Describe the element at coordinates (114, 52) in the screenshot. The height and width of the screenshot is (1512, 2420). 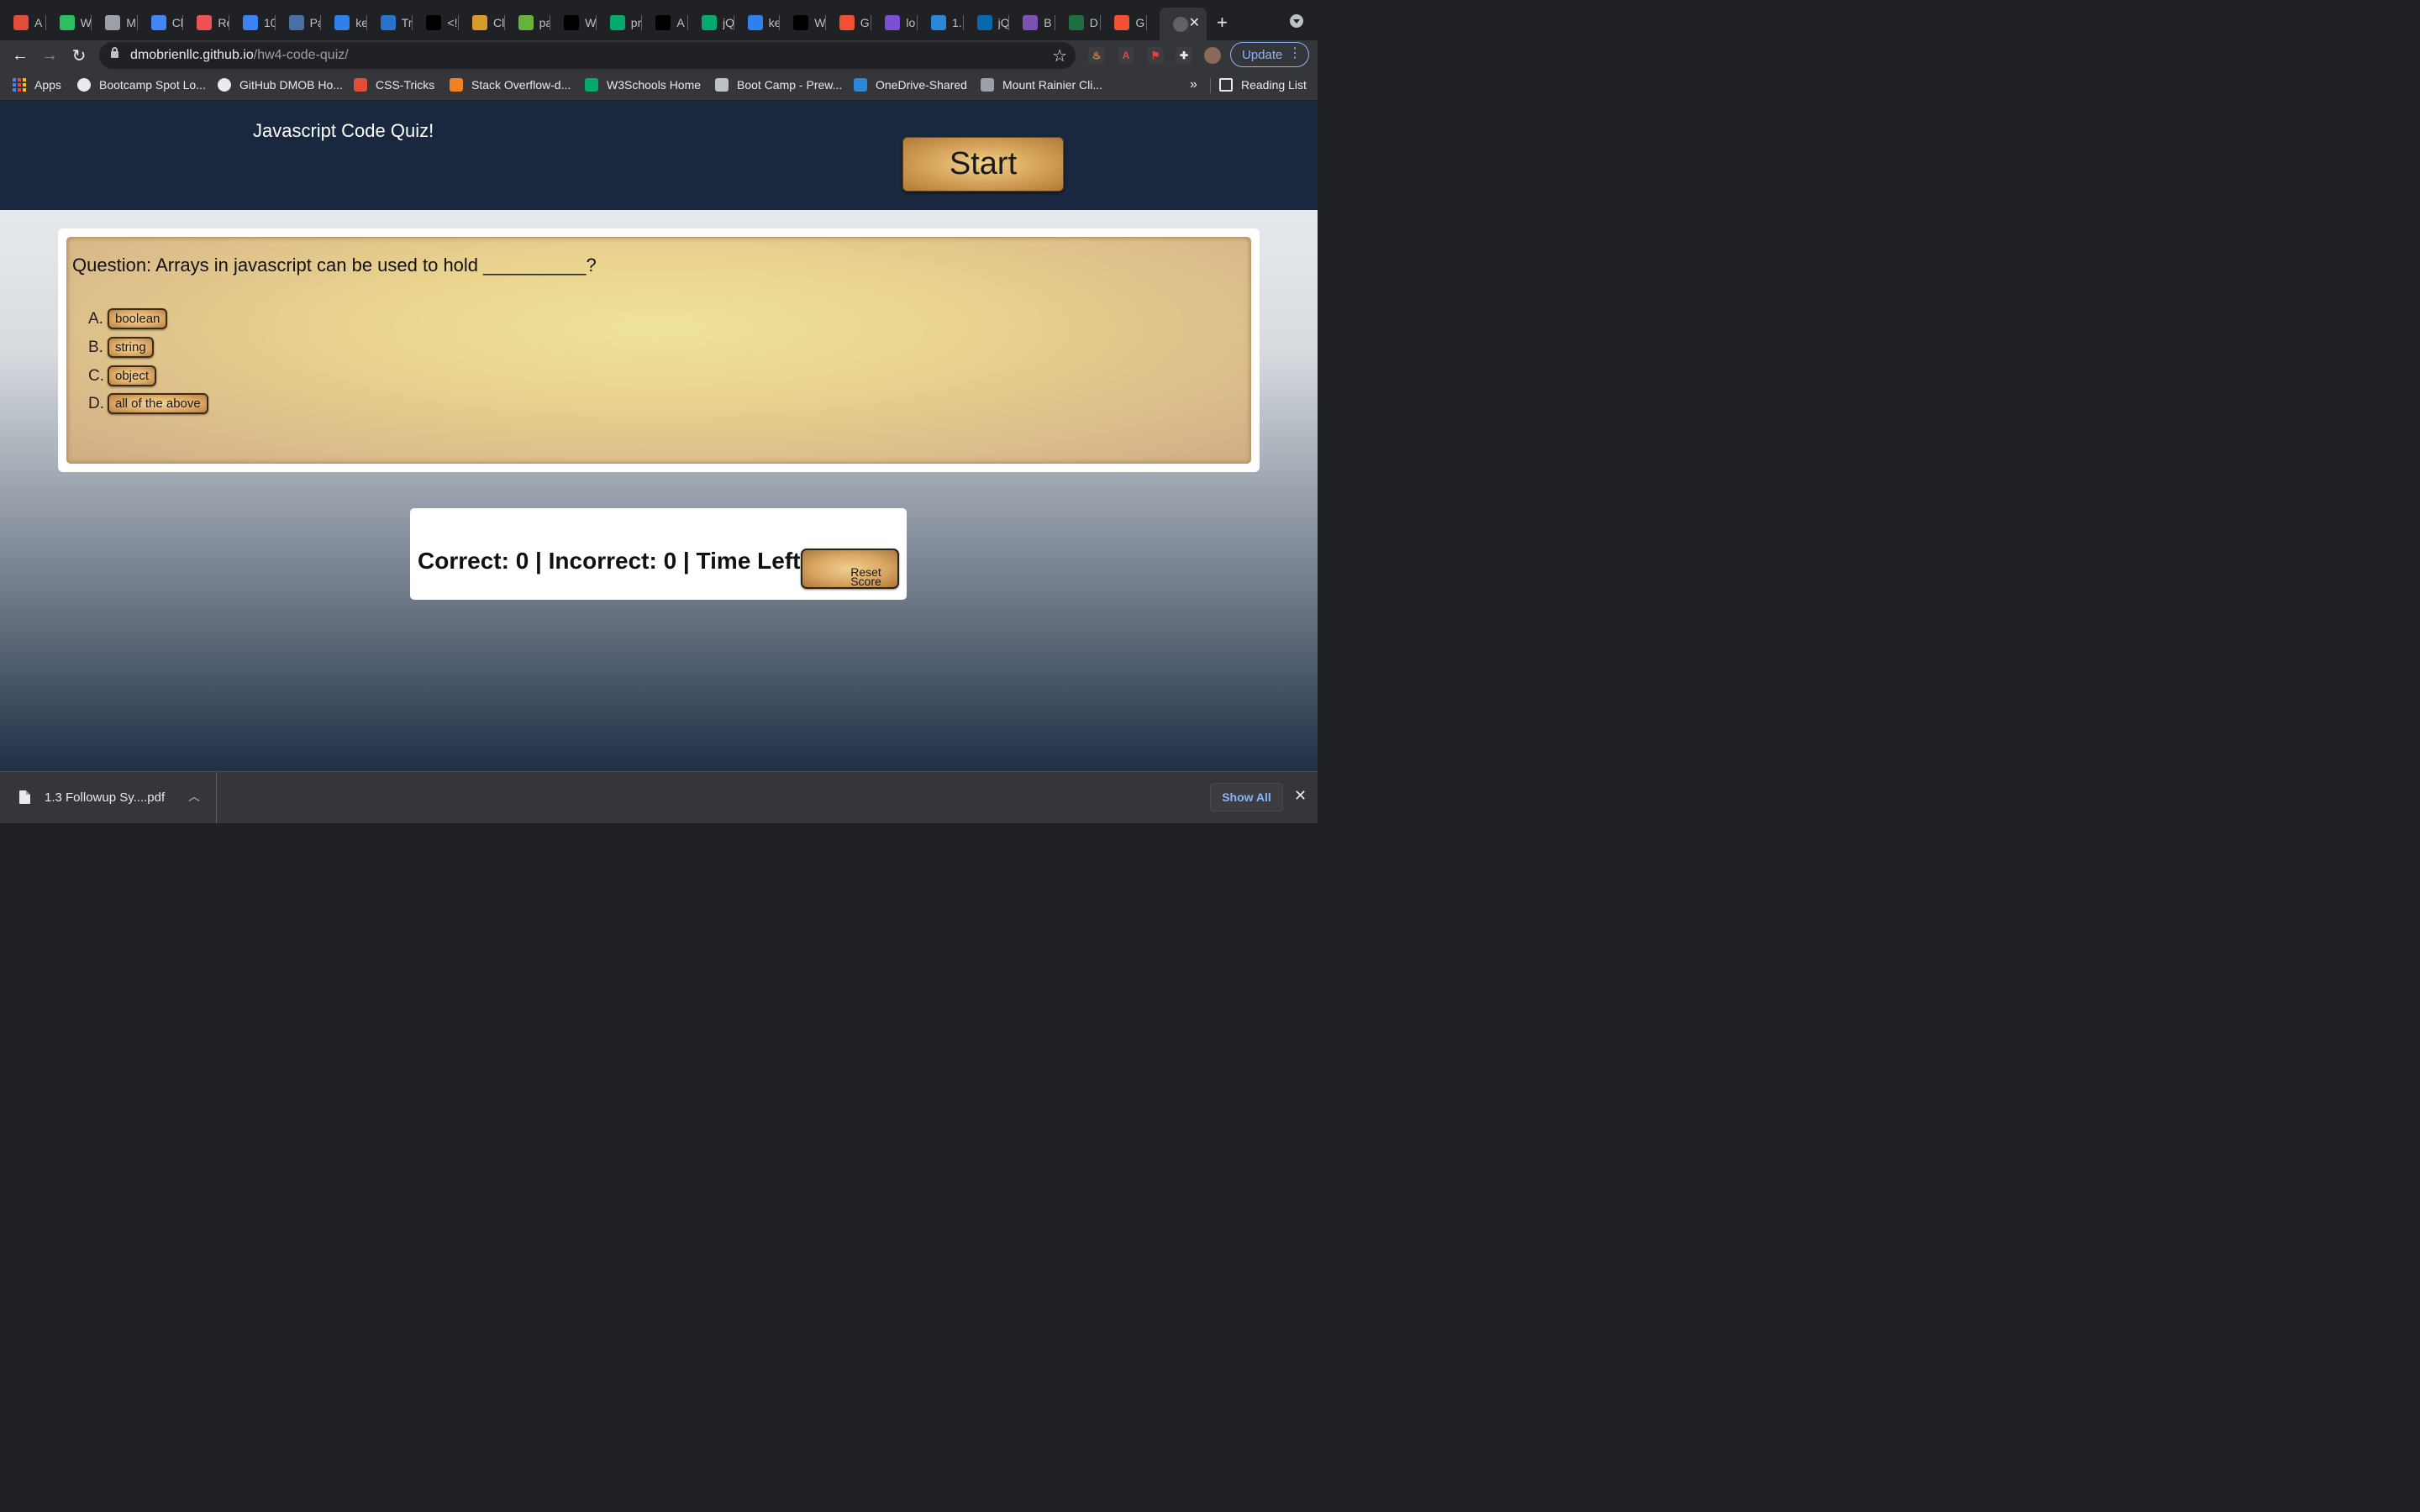
I see `lock-icon` at that location.